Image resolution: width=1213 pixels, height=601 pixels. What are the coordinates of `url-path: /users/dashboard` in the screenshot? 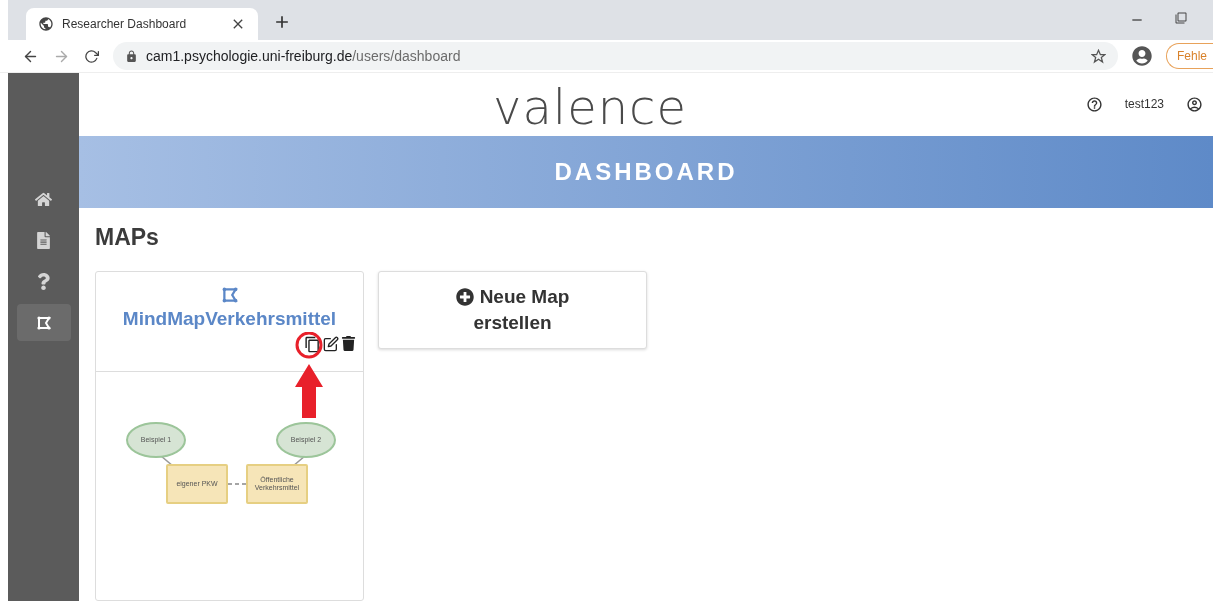 It's located at (406, 56).